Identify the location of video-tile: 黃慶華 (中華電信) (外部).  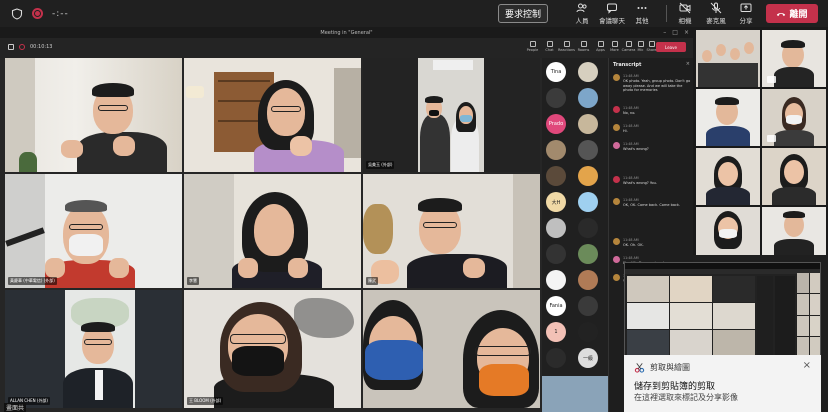
(93, 231).